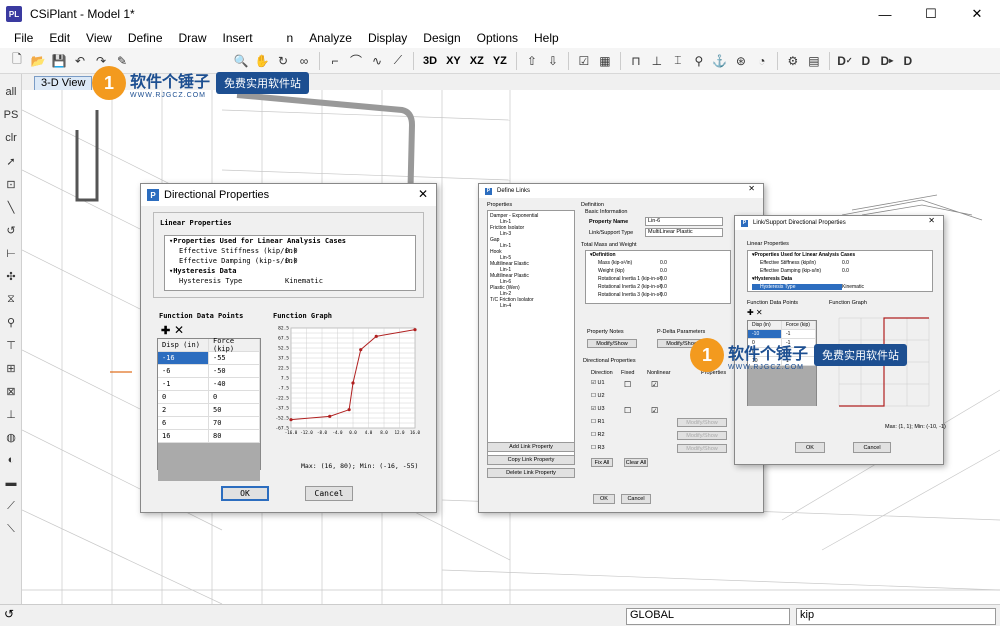 The width and height of the screenshot is (1000, 626). I want to click on rotate-view-icon: ↺, so click(11, 230).